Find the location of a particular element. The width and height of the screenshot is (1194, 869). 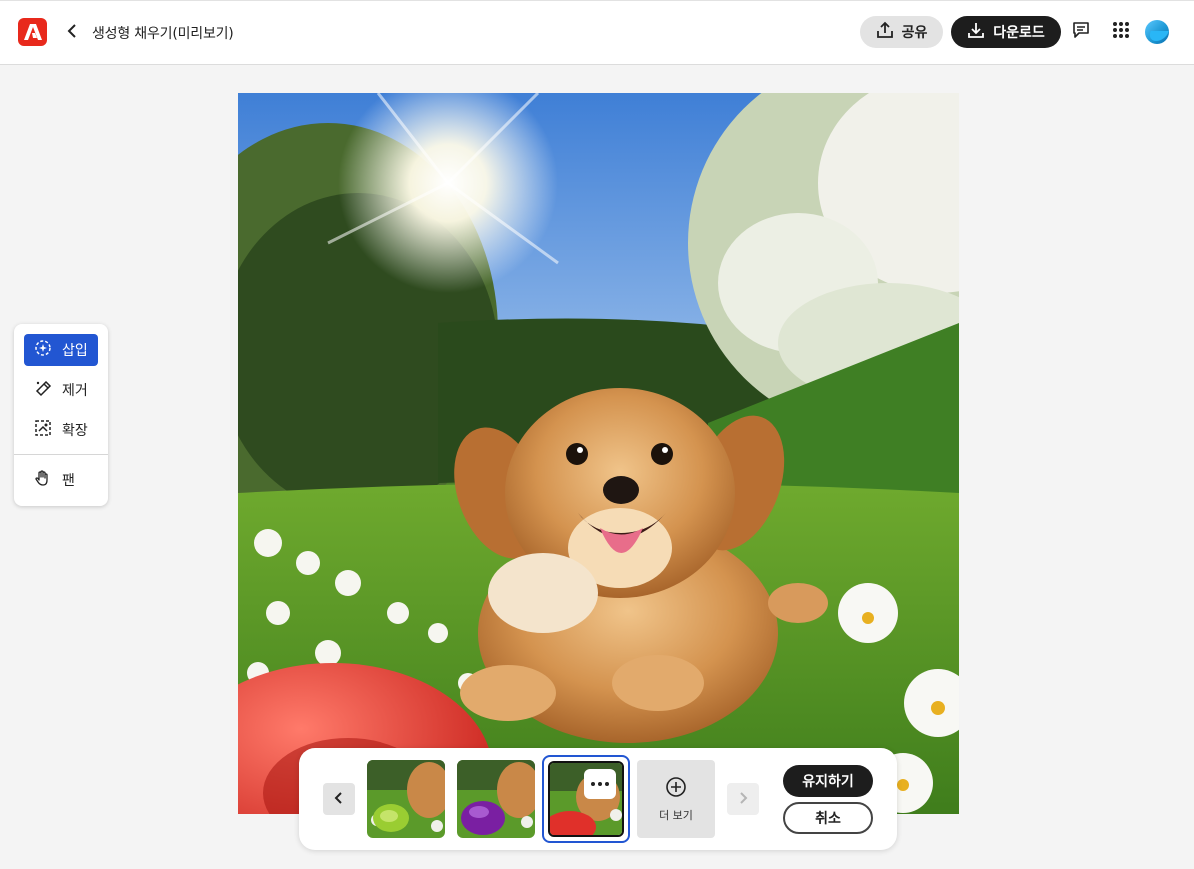

cancel-button: 취소 is located at coordinates (828, 818).